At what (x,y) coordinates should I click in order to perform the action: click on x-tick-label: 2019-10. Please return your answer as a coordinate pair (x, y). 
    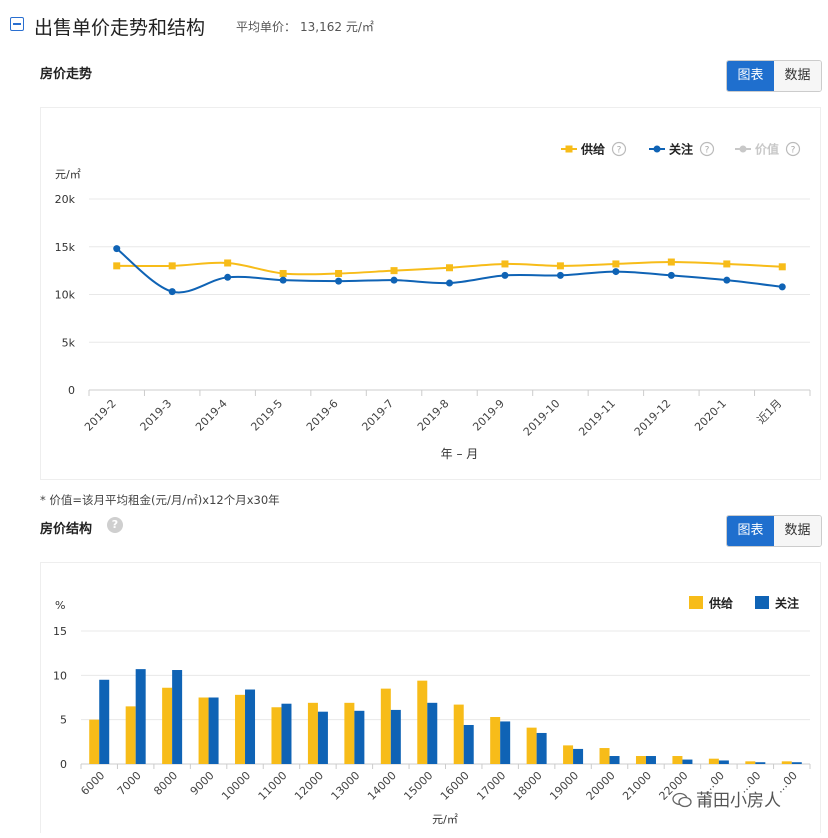
    Looking at the image, I should click on (542, 418).